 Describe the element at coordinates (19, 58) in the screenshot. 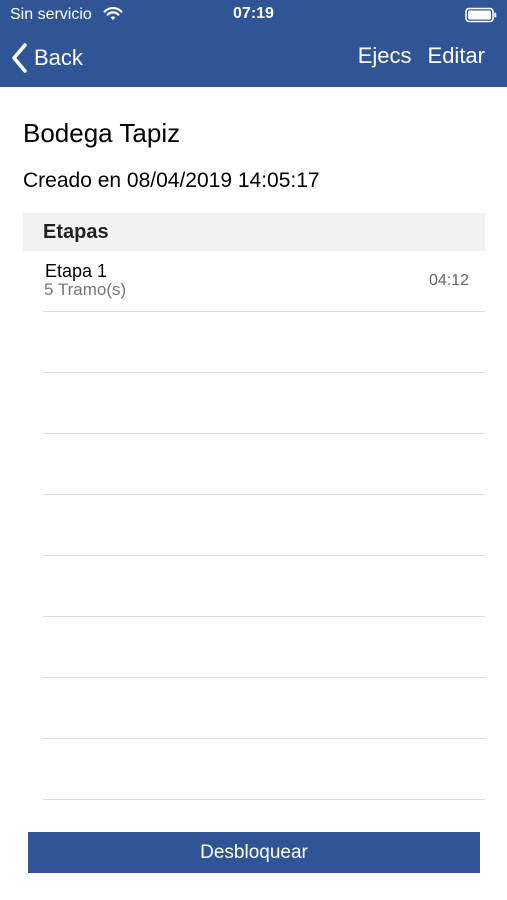

I see `chevron-left-icon` at that location.